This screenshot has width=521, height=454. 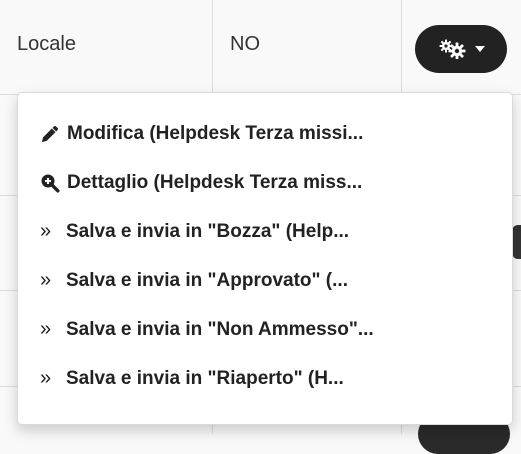 I want to click on caret-down-icon, so click(x=479, y=49).